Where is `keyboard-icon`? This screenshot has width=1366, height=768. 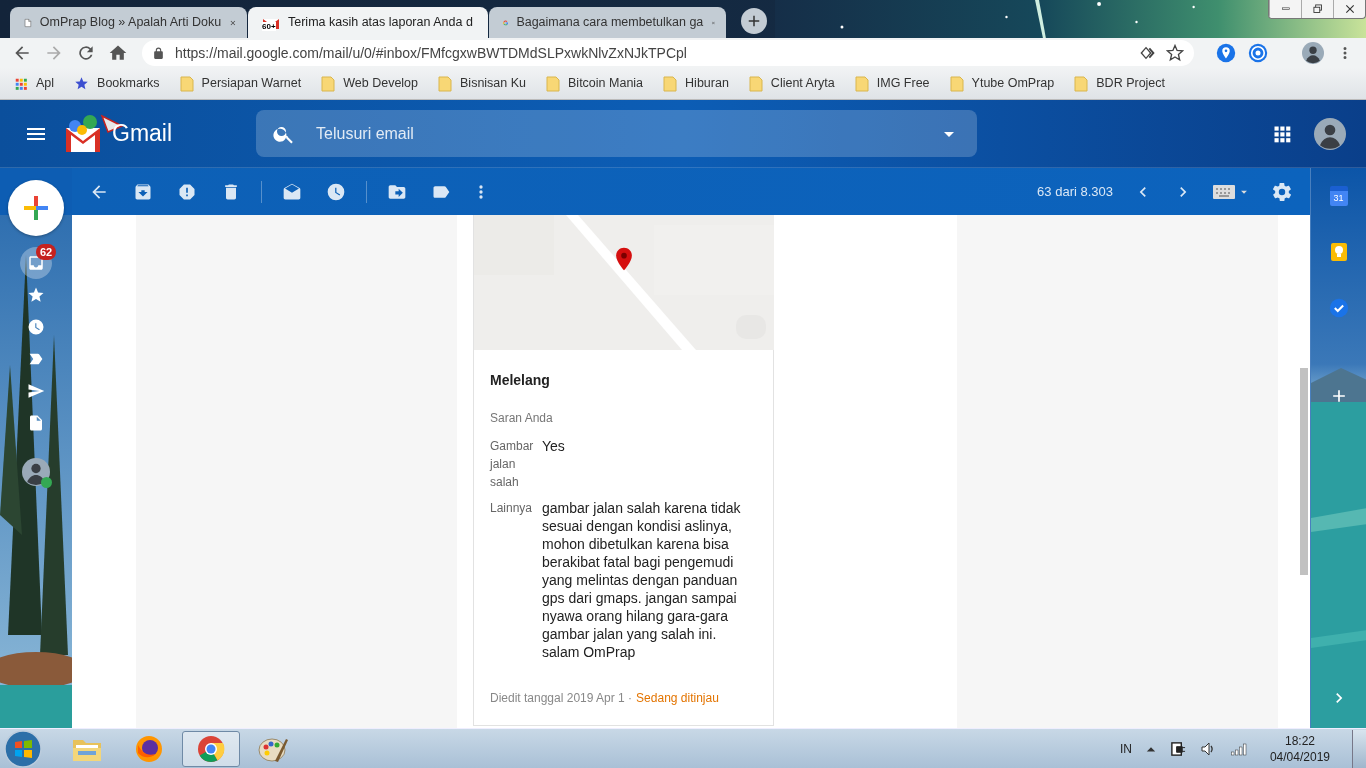 keyboard-icon is located at coordinates (1224, 191).